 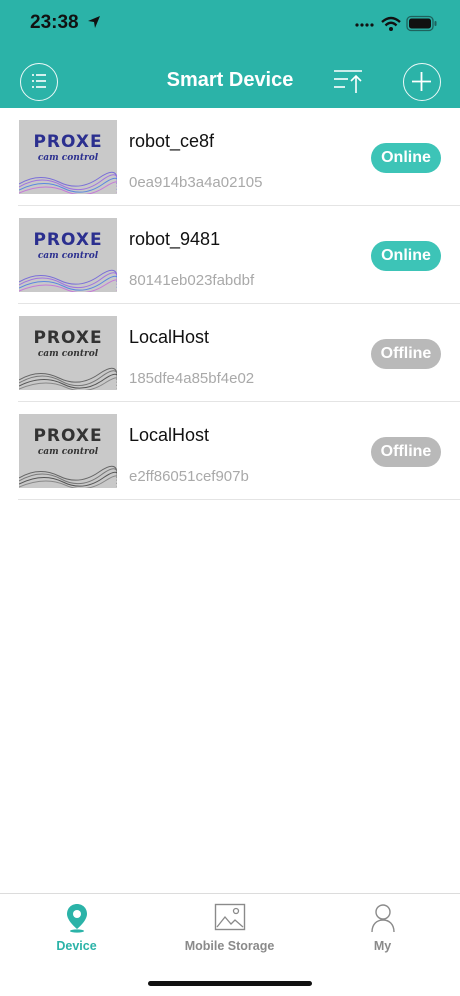 I want to click on tab-mobile-storage: Mobile Storage, so click(x=229, y=934).